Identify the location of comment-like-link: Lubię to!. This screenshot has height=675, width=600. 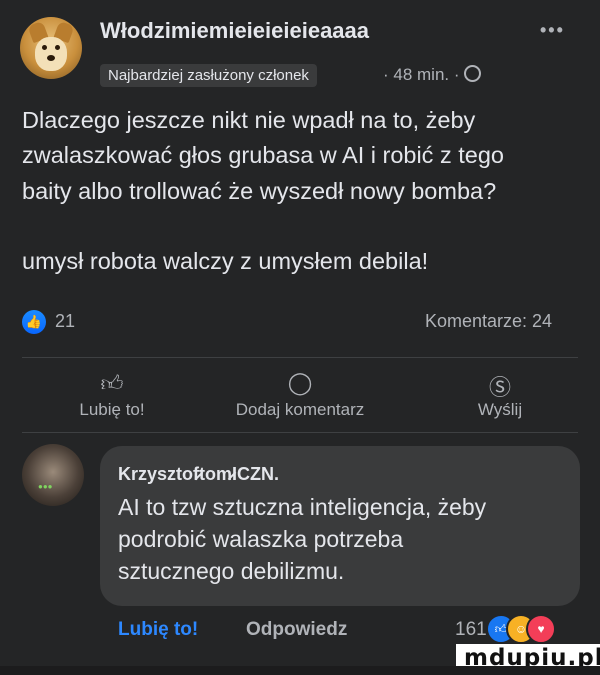
(158, 630).